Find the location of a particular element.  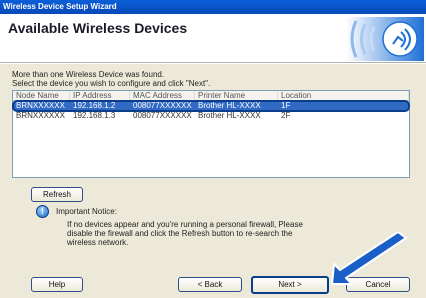

info-icon: ! is located at coordinates (42, 211).